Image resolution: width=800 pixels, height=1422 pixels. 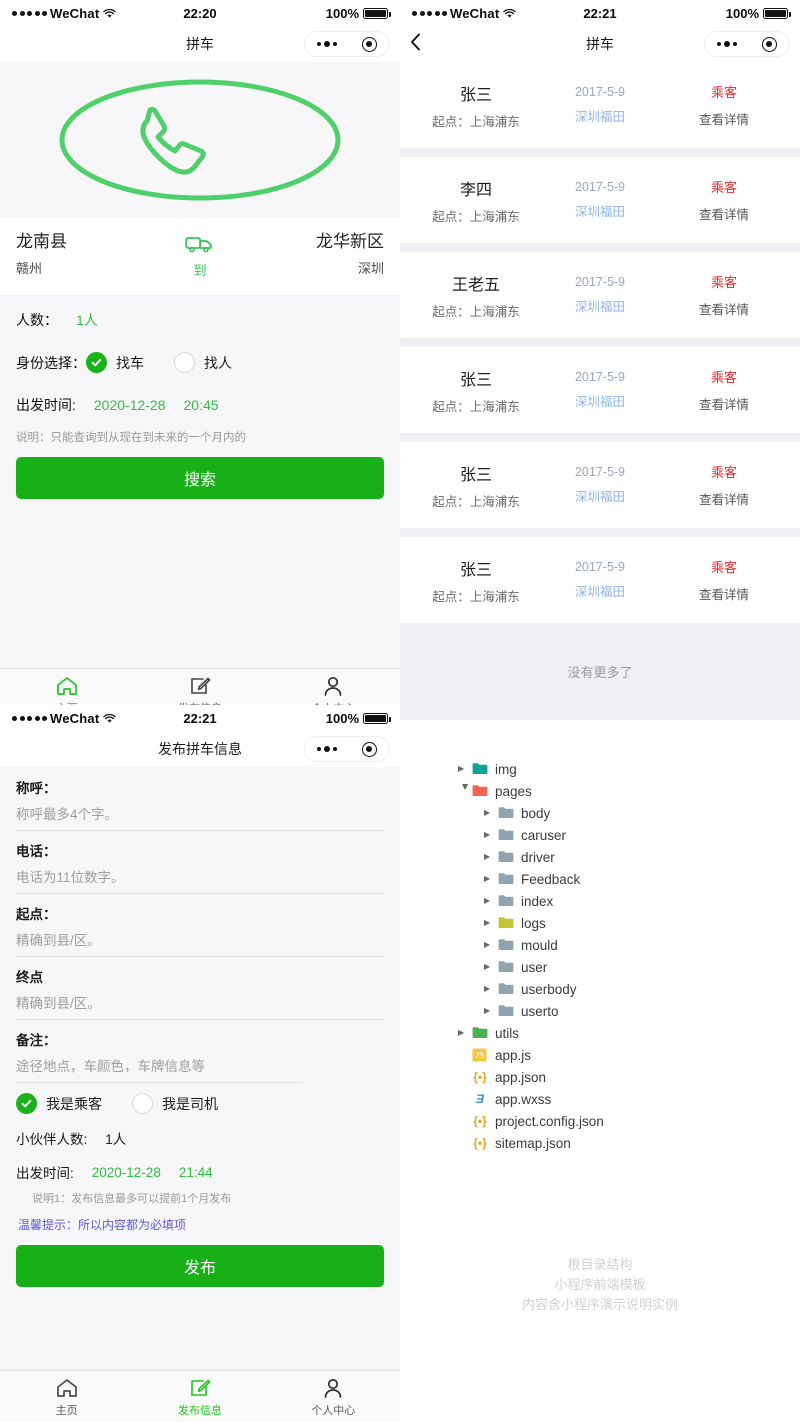 I want to click on table-row: 李四 起点：上海浦东 2017-5-9 深圳福田 乘客 查看详情, so click(x=600, y=200).